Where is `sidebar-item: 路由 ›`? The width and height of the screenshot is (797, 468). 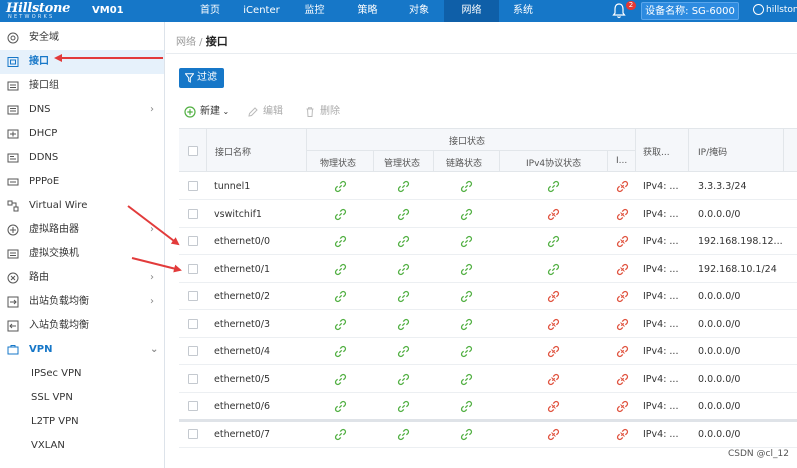
sidebar-item: 路由 › is located at coordinates (82, 278).